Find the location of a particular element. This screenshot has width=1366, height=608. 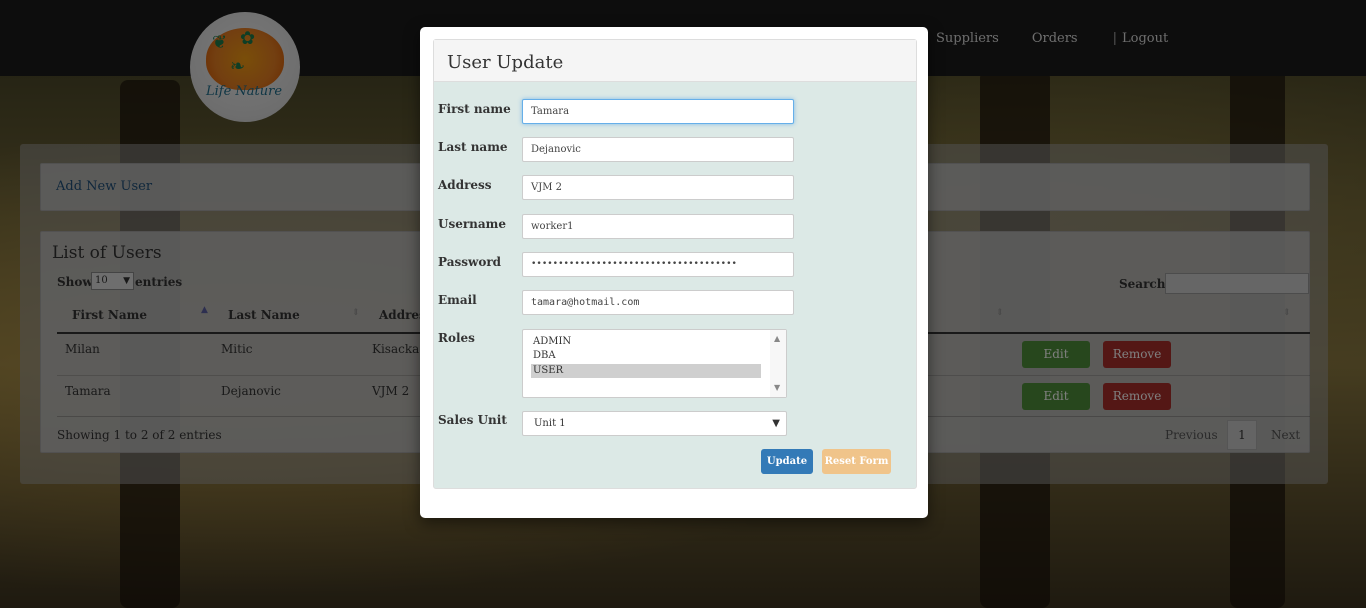

role-option-admin: ADMIN is located at coordinates (646, 342).